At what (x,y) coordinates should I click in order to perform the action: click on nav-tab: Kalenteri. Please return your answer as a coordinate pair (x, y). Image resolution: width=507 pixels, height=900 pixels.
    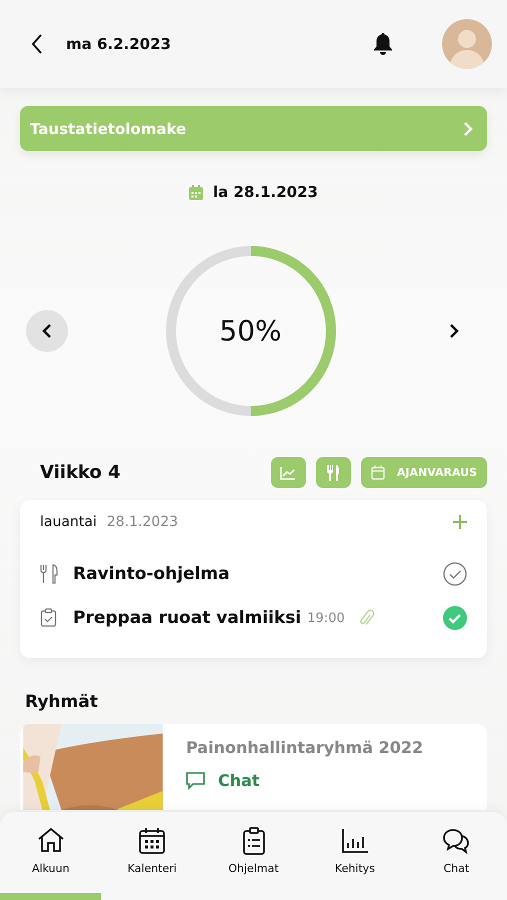
    Looking at the image, I should click on (152, 856).